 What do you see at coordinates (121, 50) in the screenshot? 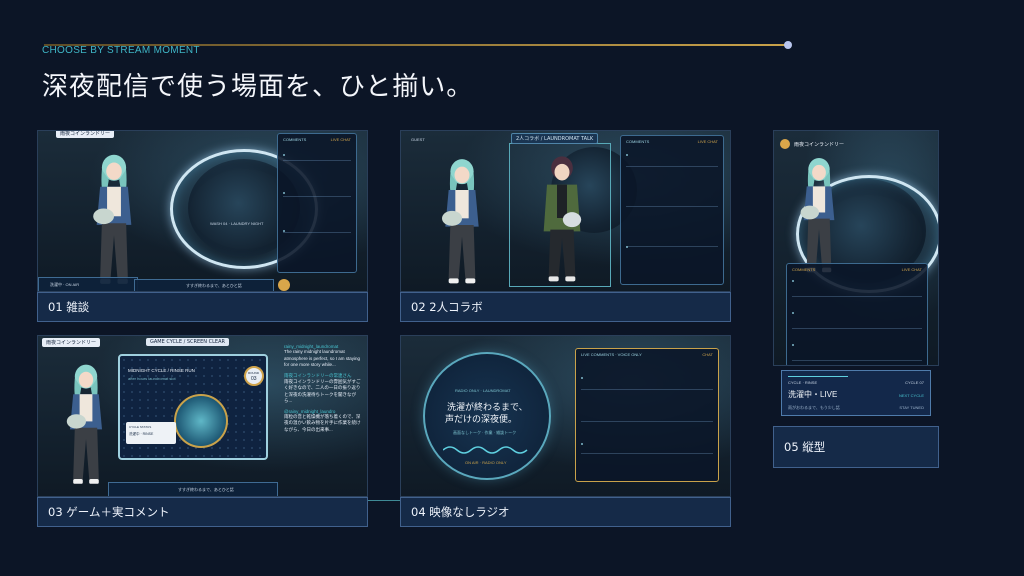
I see `eyebrow-label: CHOOSE BY STREAM MOMENT` at bounding box center [121, 50].